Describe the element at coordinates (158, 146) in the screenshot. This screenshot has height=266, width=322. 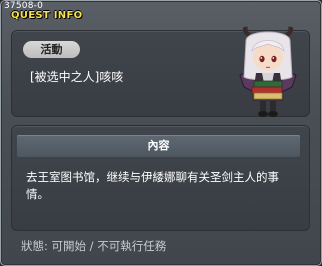
I see `content-header: 內容` at that location.